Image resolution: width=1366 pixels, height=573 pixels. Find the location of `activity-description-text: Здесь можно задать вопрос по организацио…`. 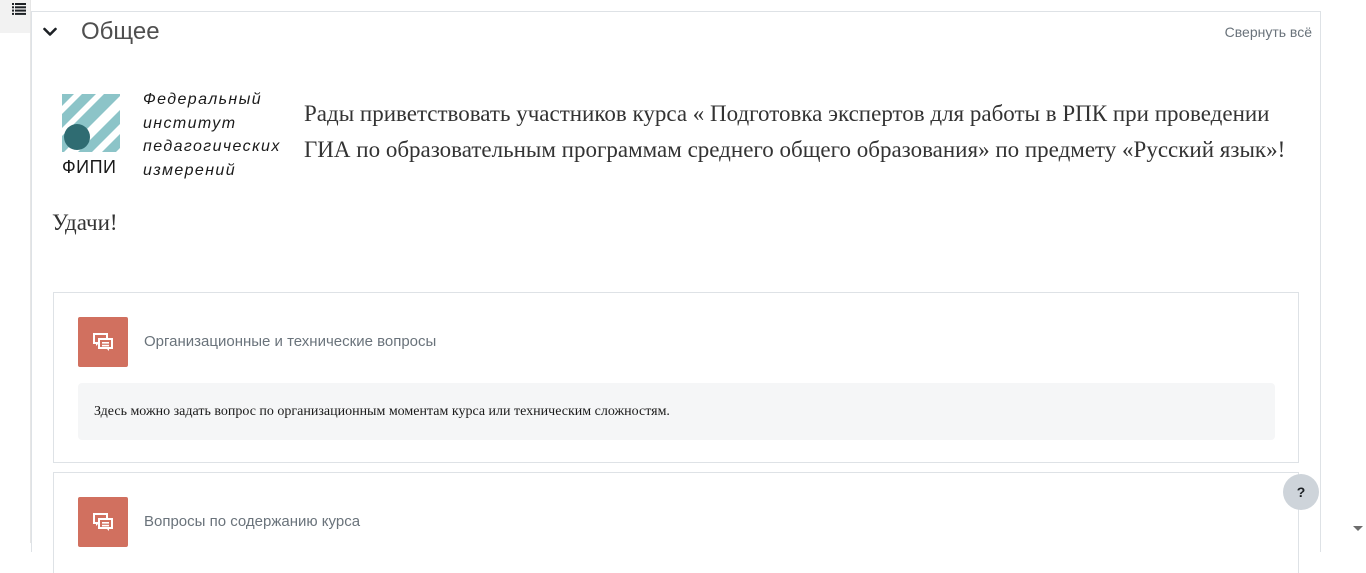

activity-description-text: Здесь можно задать вопрос по организацио… is located at coordinates (382, 411).